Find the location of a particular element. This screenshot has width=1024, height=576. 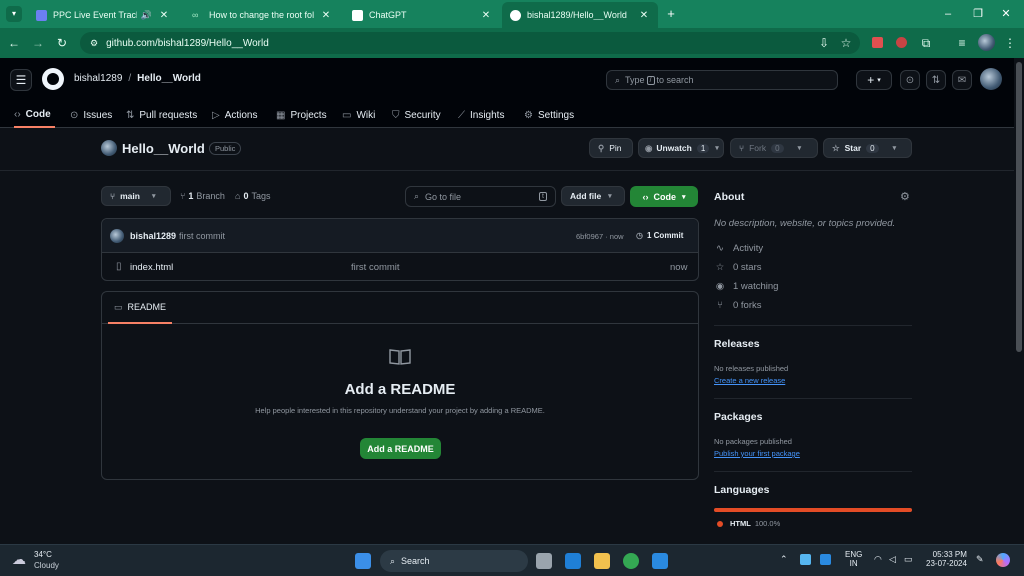

reading-list-icon: ≡ is located at coordinates (962, 43).